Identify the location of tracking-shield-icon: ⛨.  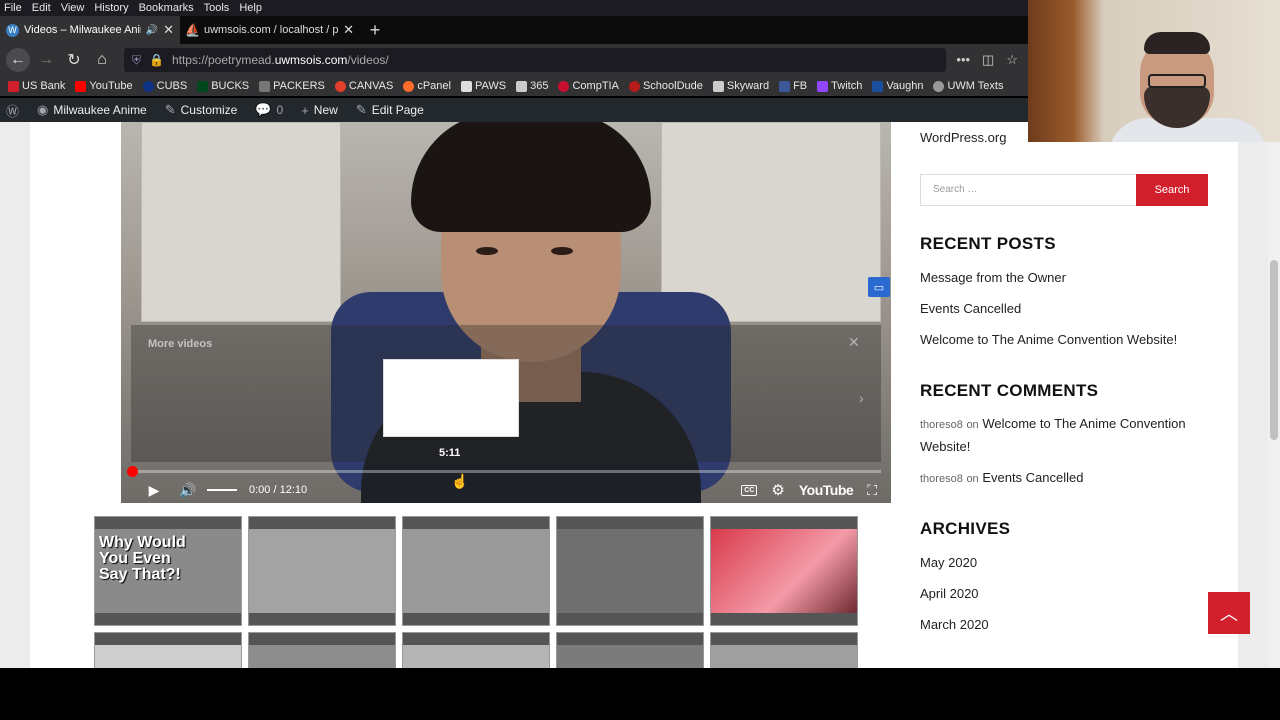
(136, 60).